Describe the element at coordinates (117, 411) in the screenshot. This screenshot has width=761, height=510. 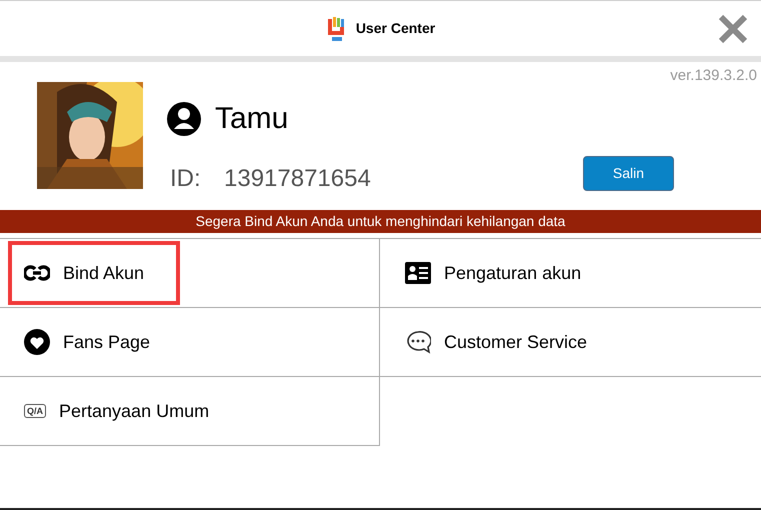
I see `menu-item: Q/A Pertanyaan Umum` at that location.